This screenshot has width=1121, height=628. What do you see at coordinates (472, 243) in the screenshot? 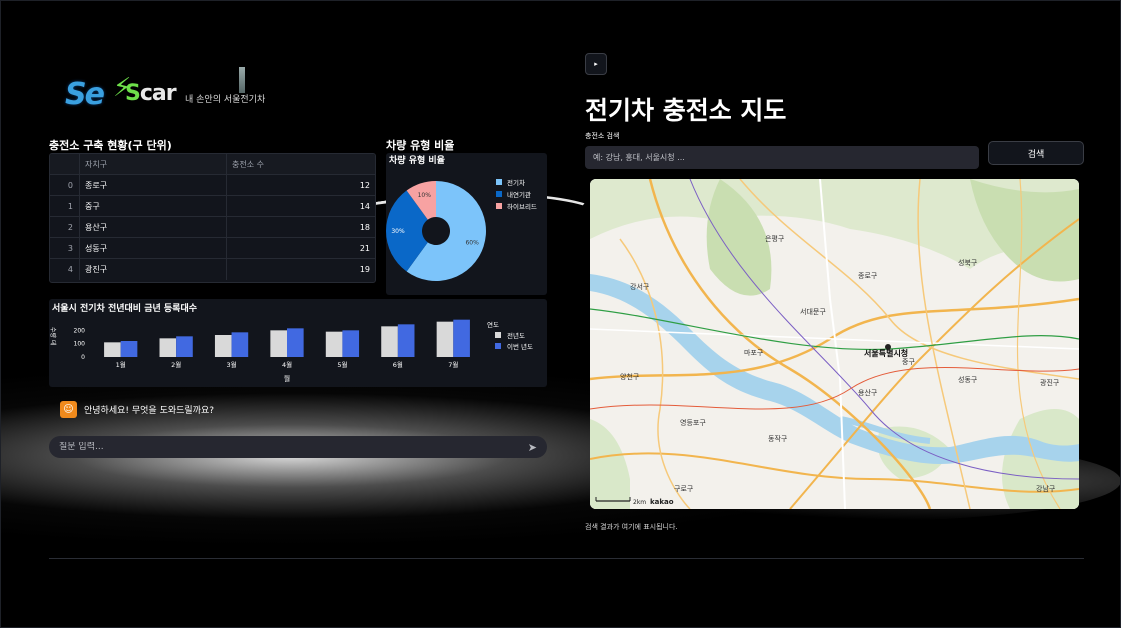
I see `pie-slice-label: 60%` at bounding box center [472, 243].